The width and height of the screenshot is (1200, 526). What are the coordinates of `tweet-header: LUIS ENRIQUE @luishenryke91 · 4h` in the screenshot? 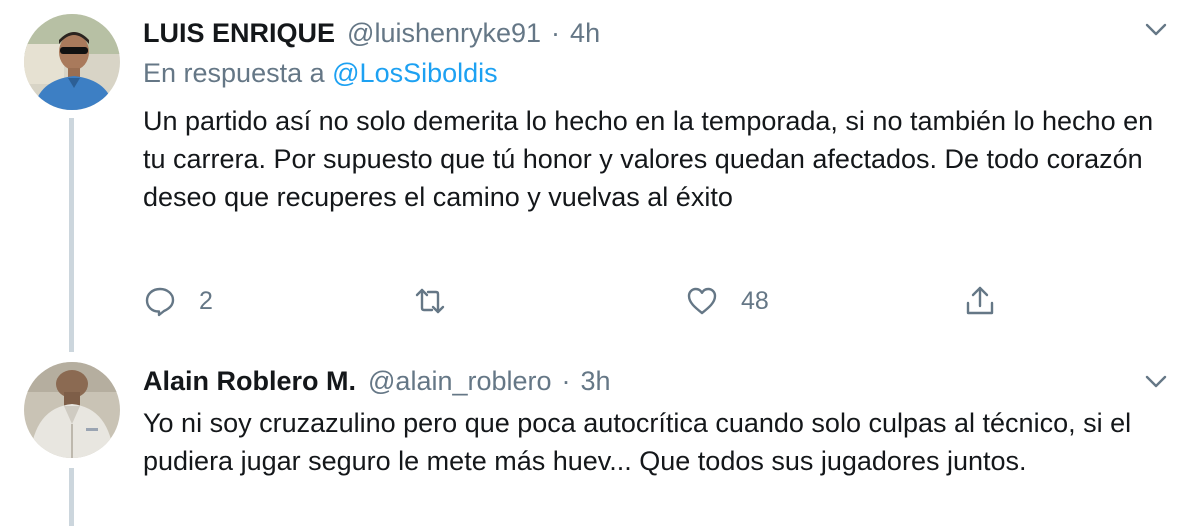 It's located at (371, 33).